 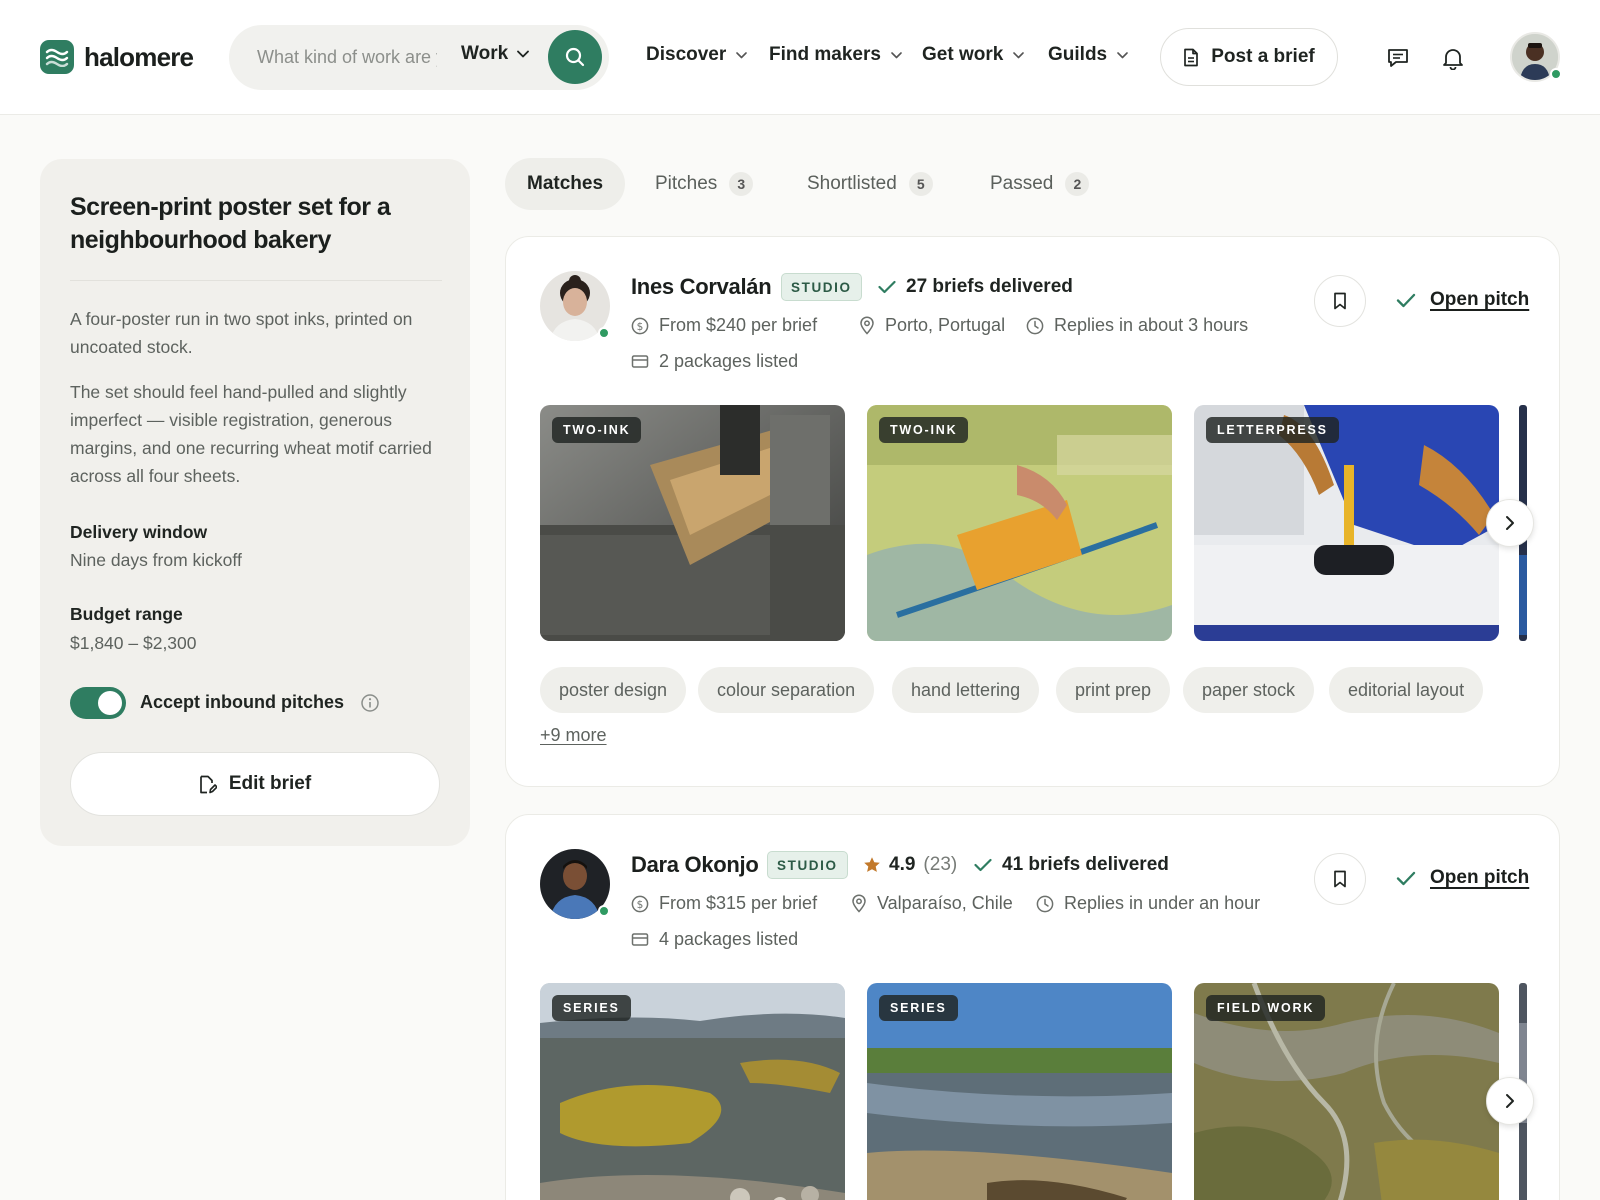 What do you see at coordinates (835, 55) in the screenshot?
I see `nav-find-makers: Find makers` at bounding box center [835, 55].